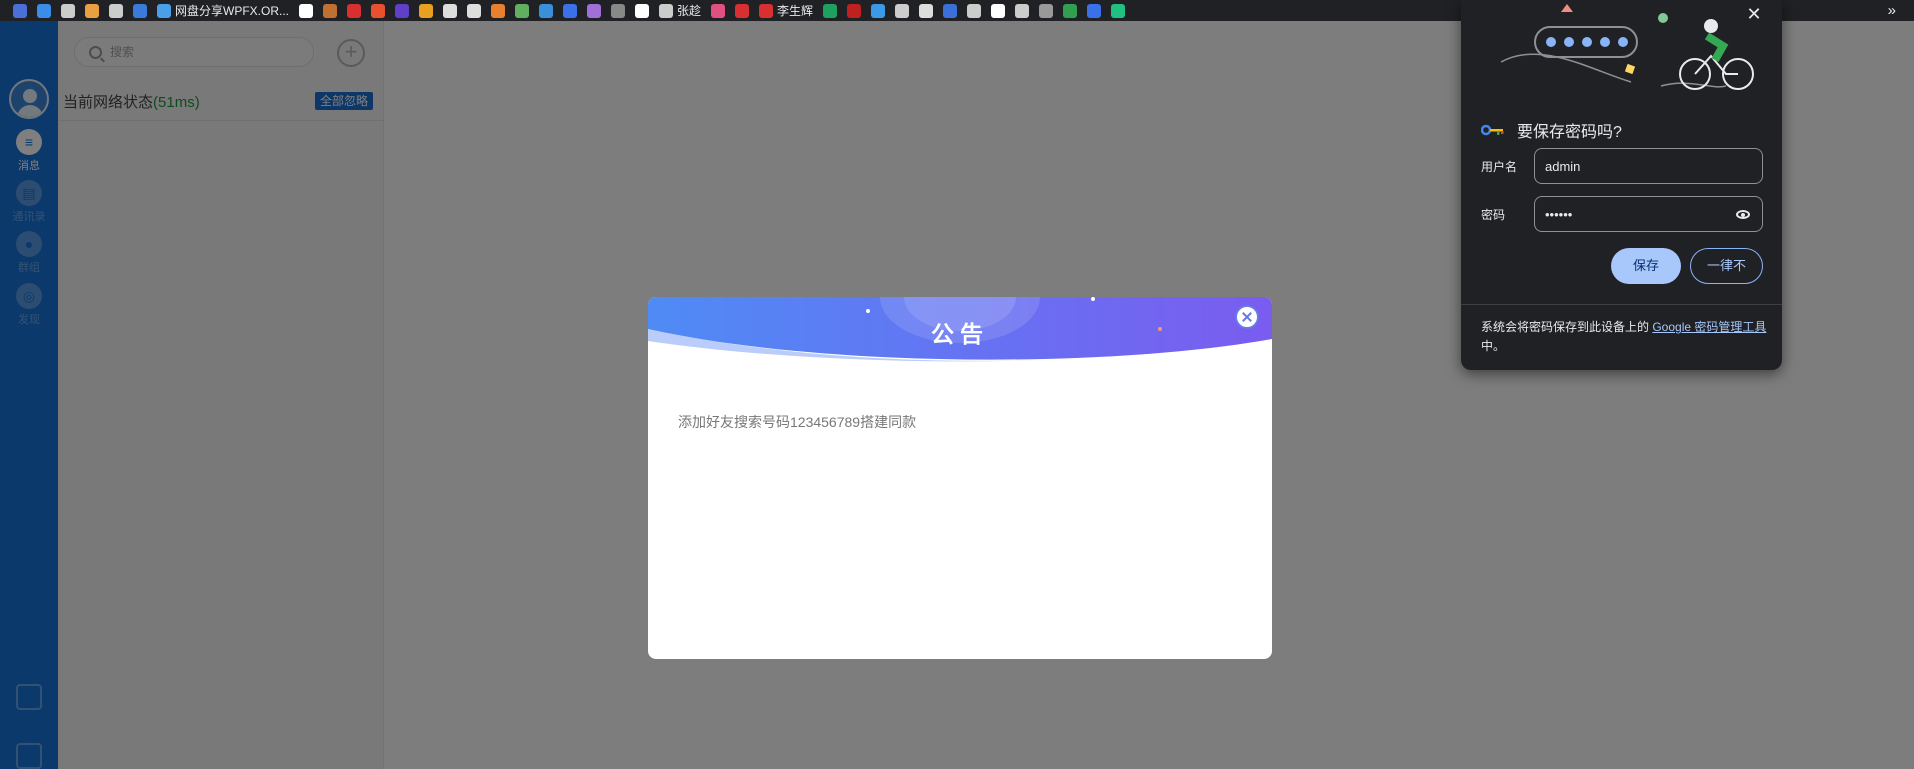  Describe the element at coordinates (1648, 214) in the screenshot. I see `password-field: ••••••` at that location.